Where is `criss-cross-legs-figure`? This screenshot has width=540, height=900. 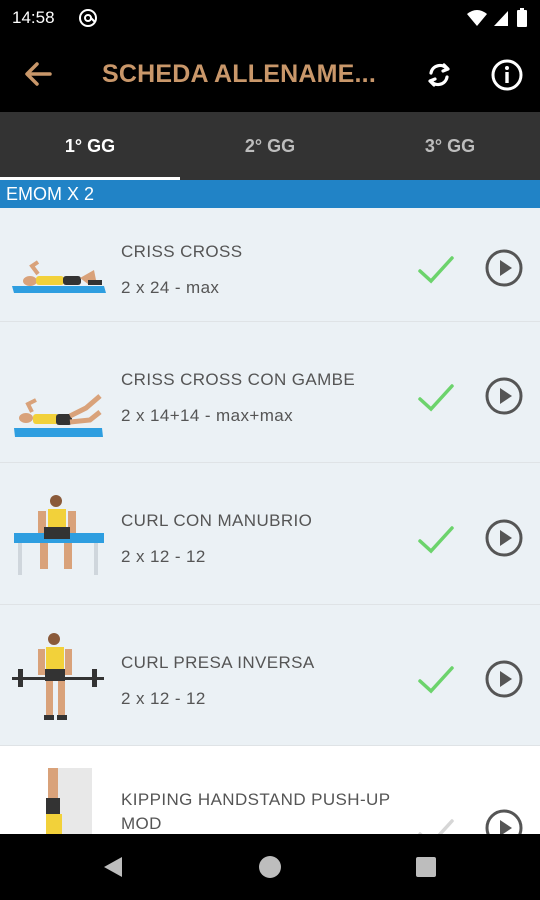
criss-cross-legs-figure is located at coordinates (58, 415).